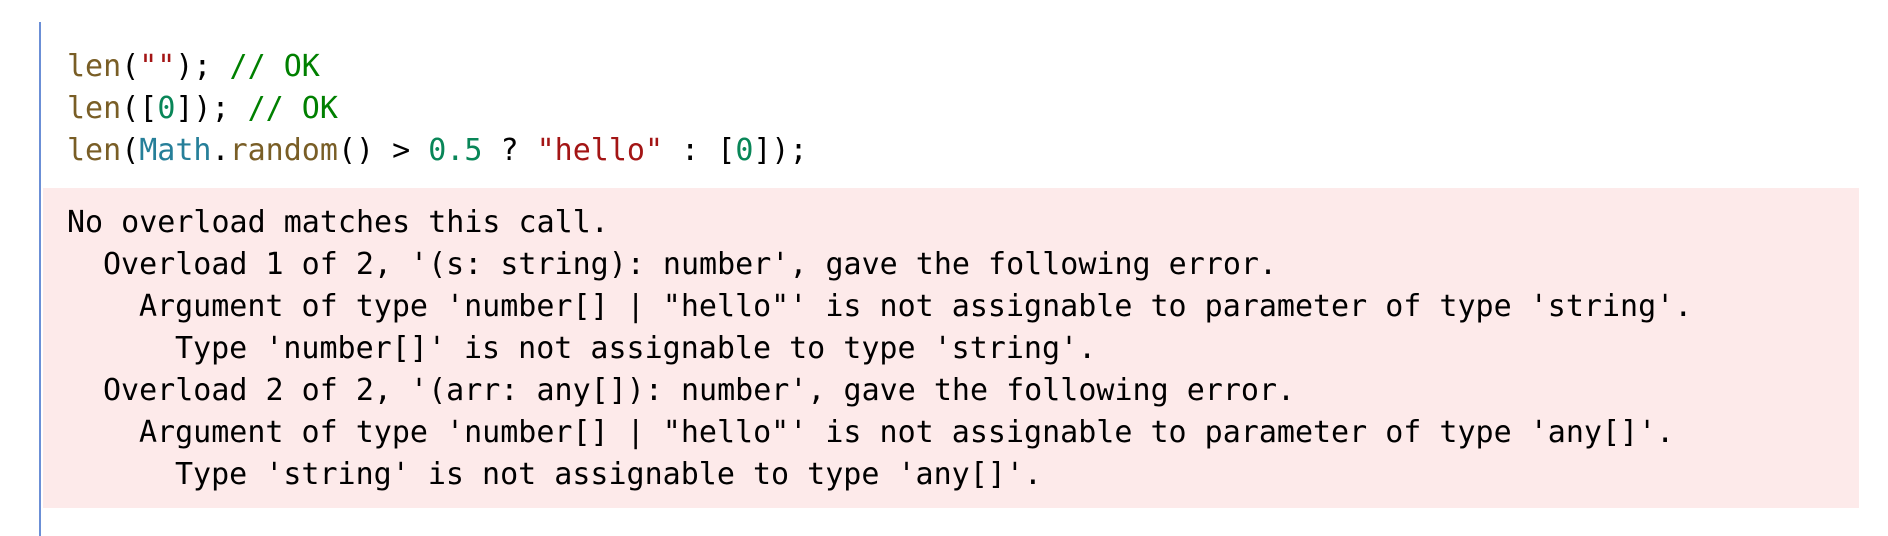 This screenshot has height=536, width=1888. I want to click on punctuation: ?, so click(509, 150).